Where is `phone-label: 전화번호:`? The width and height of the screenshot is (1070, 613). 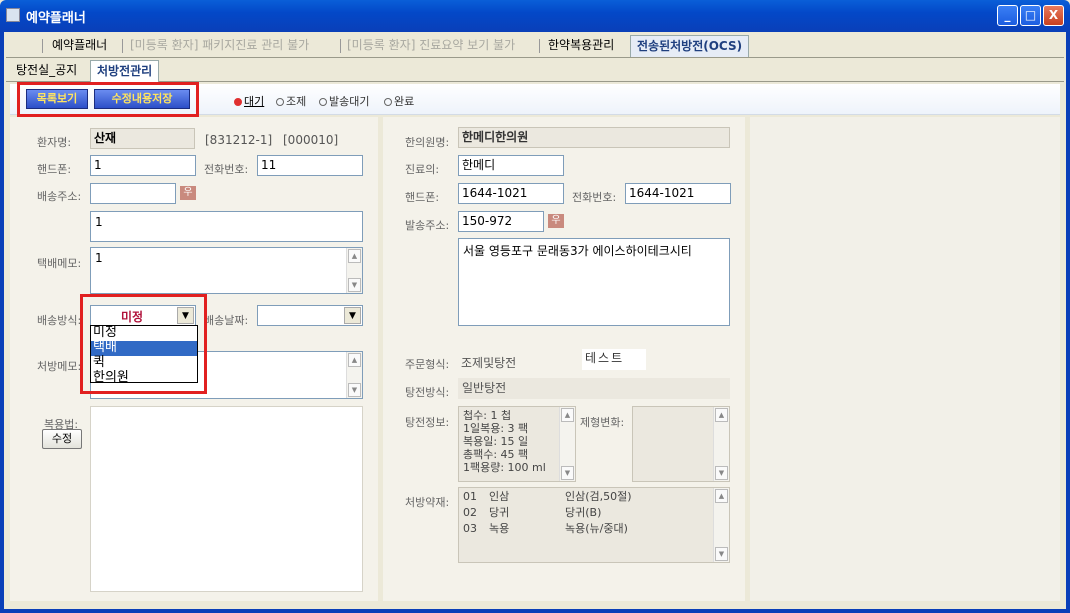 phone-label: 전화번호: is located at coordinates (226, 169).